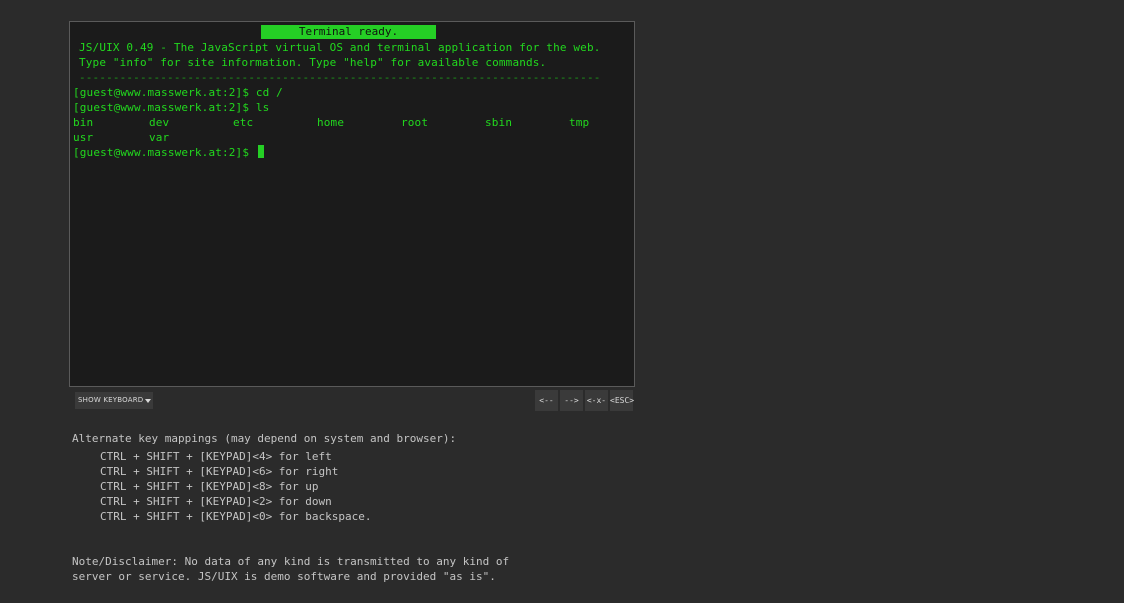  Describe the element at coordinates (499, 122) in the screenshot. I see `listing-entry: sbin` at that location.